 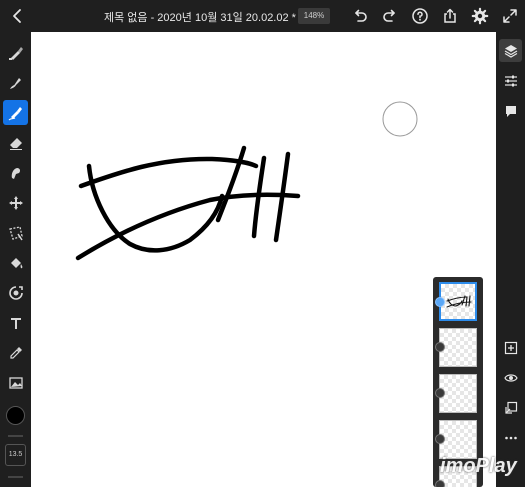 I want to click on vector-brush-tool, so click(x=15, y=112).